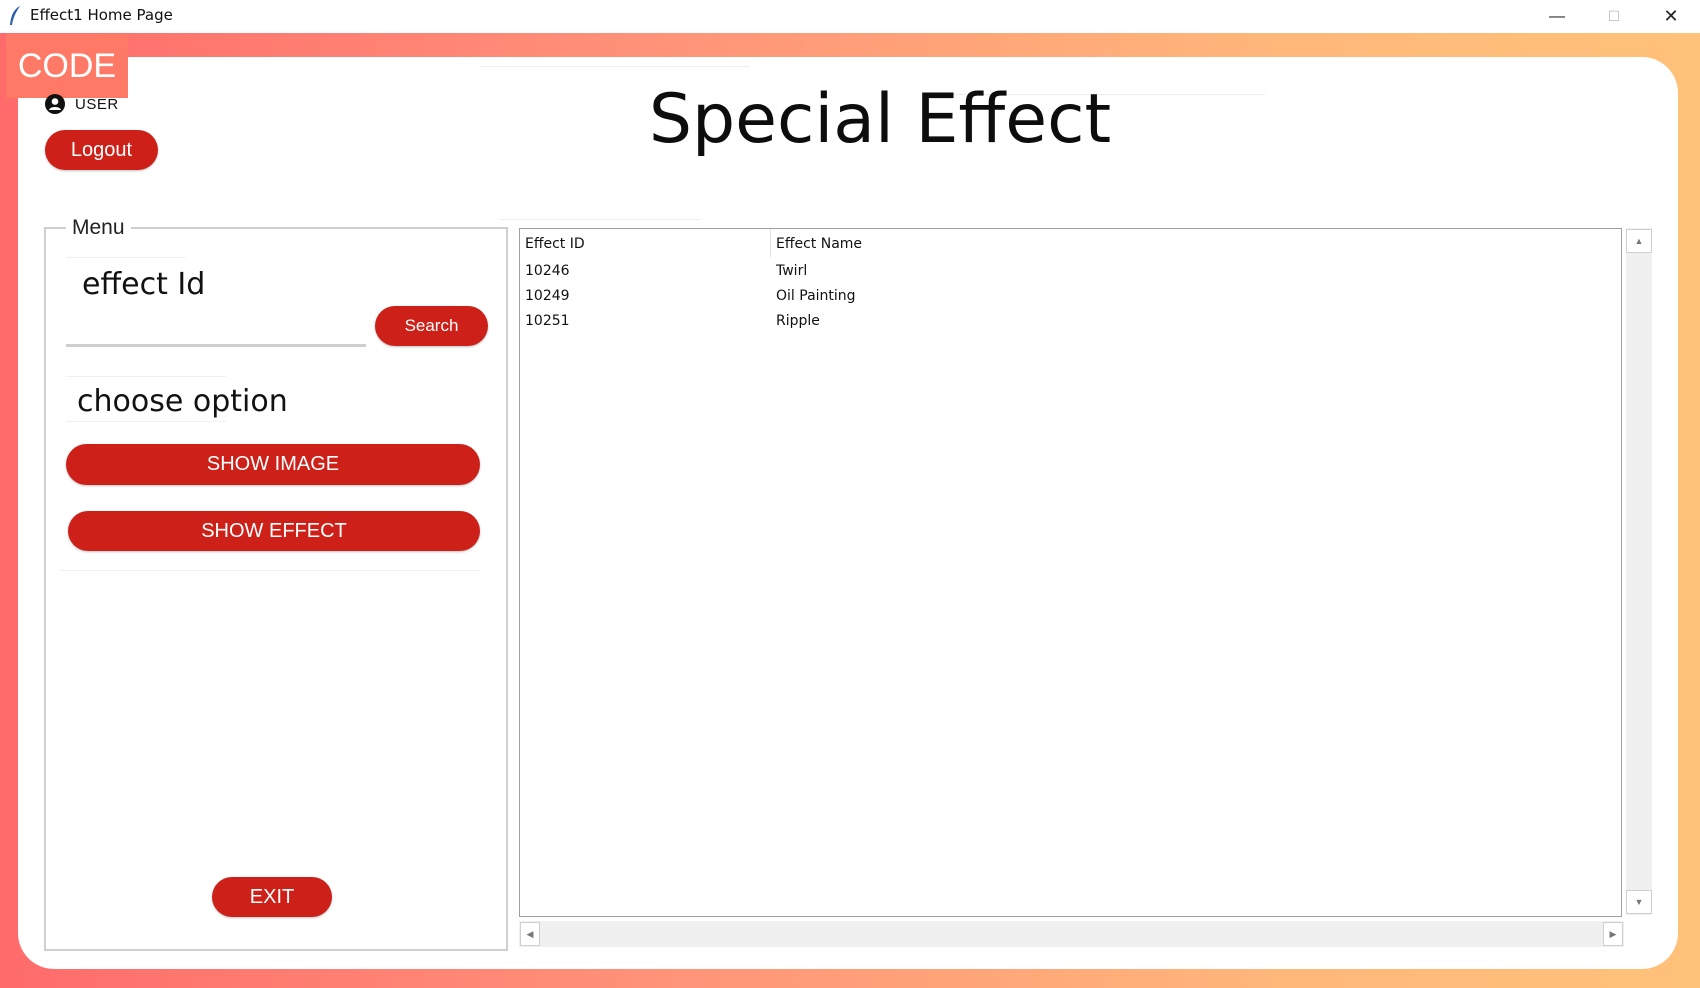  Describe the element at coordinates (530, 934) in the screenshot. I see `scroll-left-icon: ◀` at that location.